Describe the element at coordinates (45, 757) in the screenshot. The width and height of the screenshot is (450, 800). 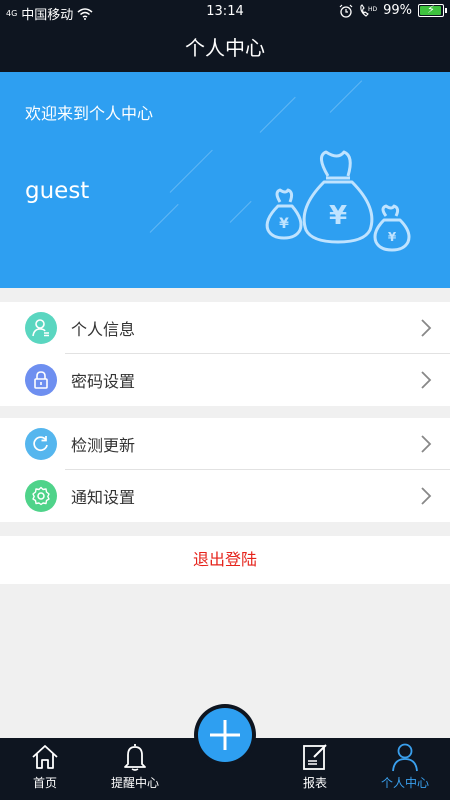
I see `home-icon` at that location.